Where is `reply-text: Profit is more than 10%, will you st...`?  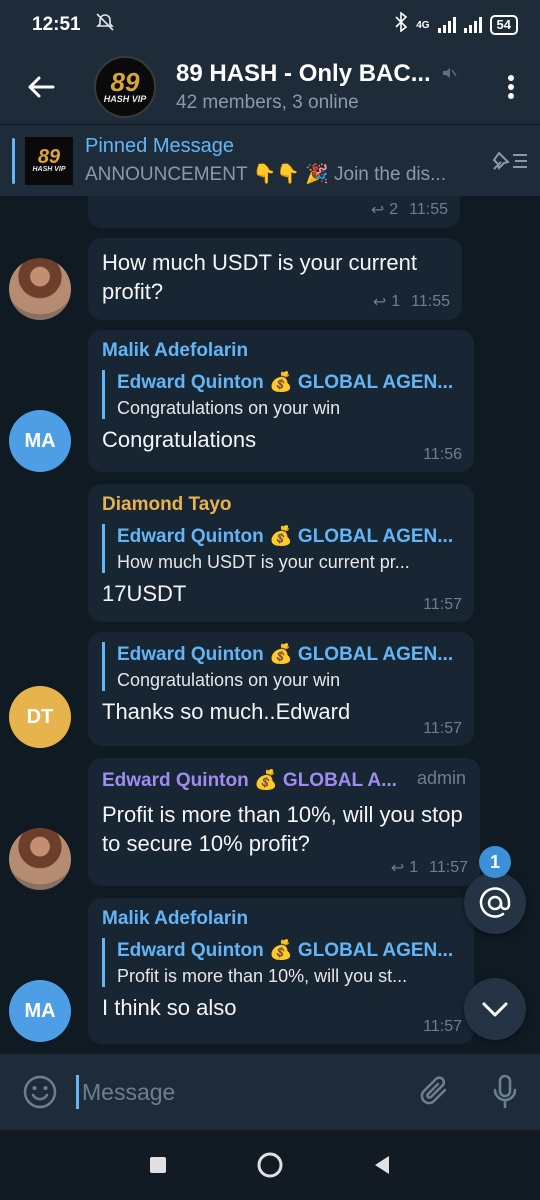
reply-text: Profit is more than 10%, will you st... is located at coordinates (262, 976).